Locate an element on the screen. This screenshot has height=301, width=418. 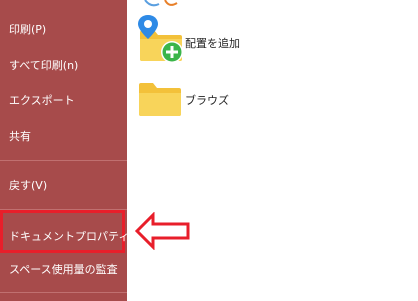
add-location-item is located at coordinates (162, 43).